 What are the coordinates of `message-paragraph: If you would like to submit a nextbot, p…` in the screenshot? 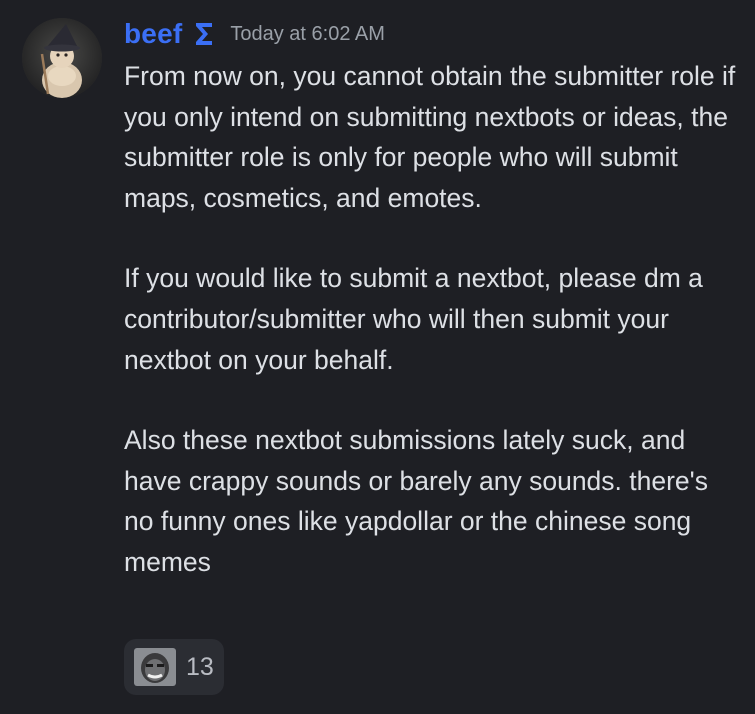 It's located at (413, 319).